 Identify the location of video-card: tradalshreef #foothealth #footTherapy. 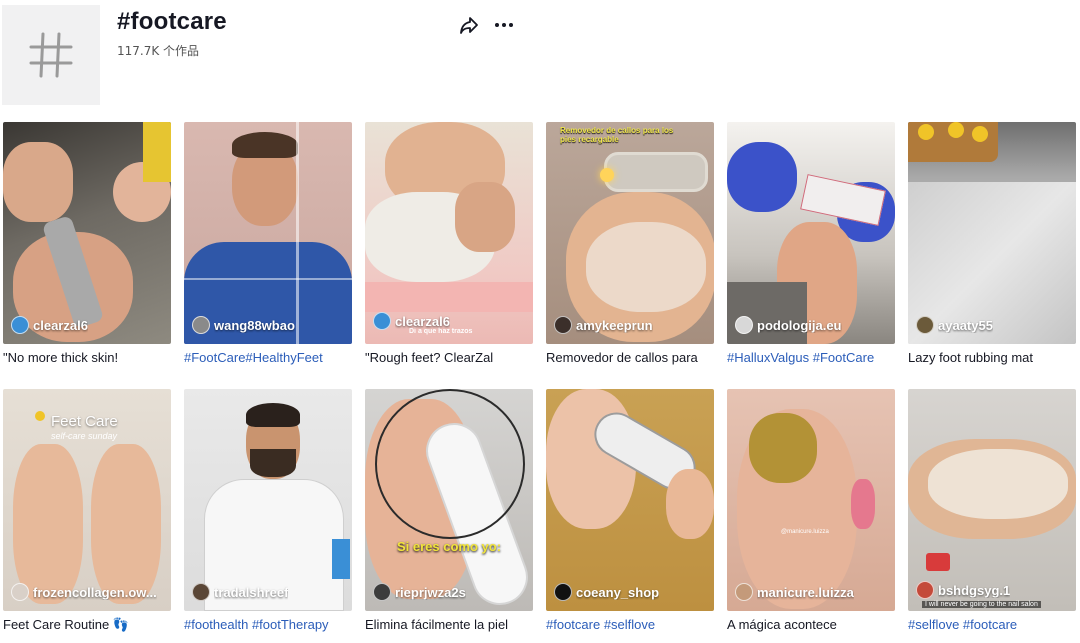
(268, 511).